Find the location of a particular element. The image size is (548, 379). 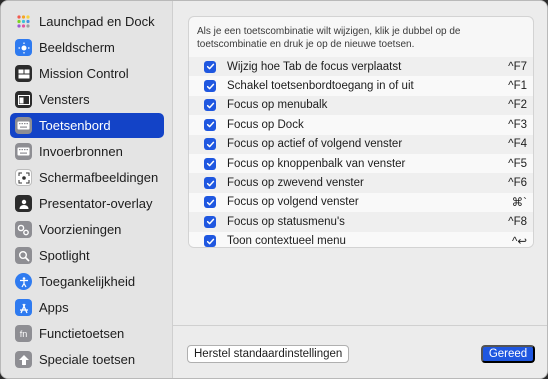

shortcut-label: Focus op menubalk is located at coordinates (277, 105).